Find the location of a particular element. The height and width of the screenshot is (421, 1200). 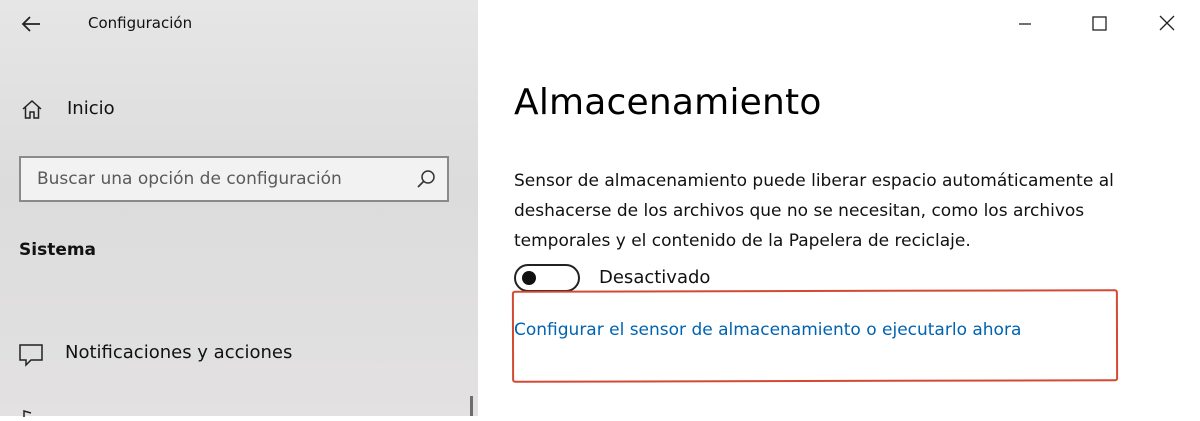

sidebar-item-notifications: Notificaciones y acciones is located at coordinates (228, 353).